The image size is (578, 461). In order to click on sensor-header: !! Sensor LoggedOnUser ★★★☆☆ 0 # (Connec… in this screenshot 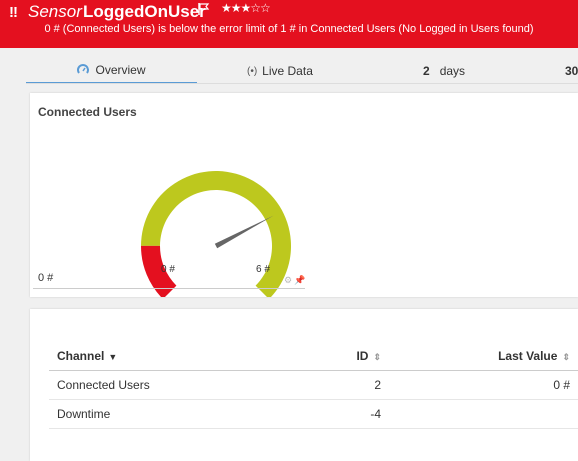, I will do `click(289, 24)`.